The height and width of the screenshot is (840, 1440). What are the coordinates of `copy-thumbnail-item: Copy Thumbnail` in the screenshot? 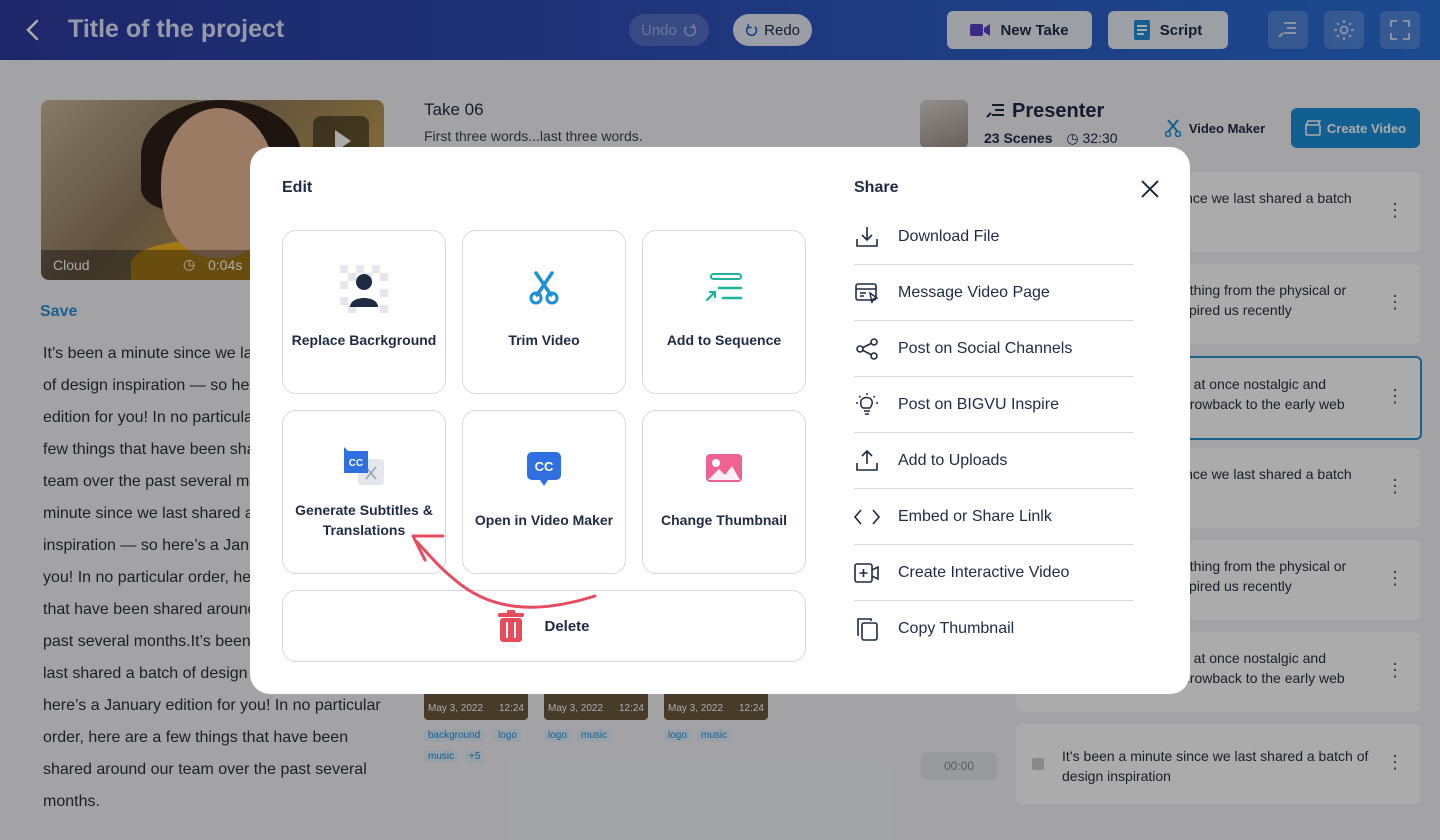 It's located at (994, 629).